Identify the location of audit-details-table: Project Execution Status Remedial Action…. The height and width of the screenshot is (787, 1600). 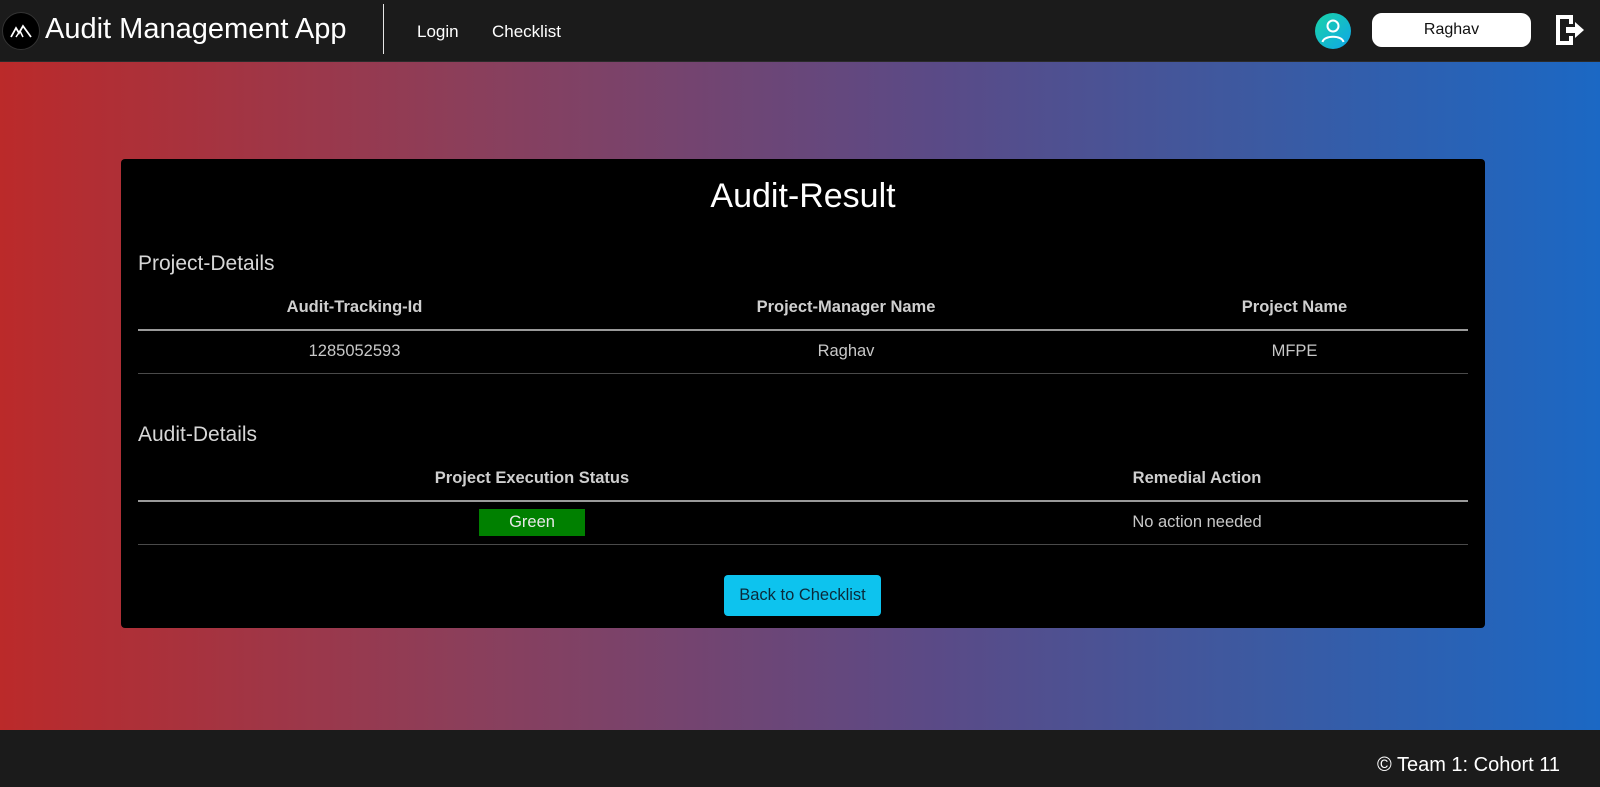
(803, 500).